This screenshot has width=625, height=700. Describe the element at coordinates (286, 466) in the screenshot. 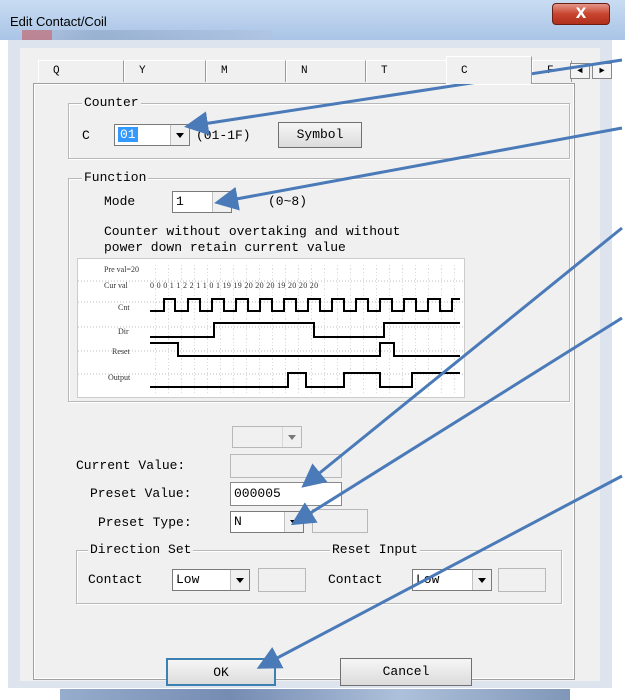

I see `current-value-field` at that location.